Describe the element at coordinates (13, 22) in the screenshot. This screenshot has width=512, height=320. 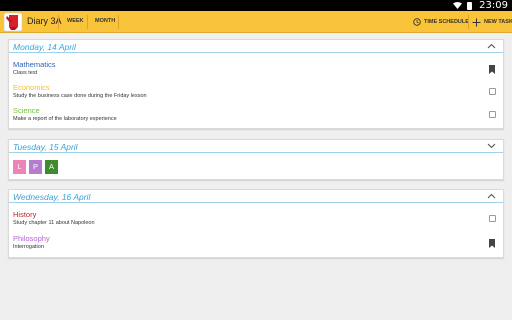
I see `app-logo-icon` at that location.